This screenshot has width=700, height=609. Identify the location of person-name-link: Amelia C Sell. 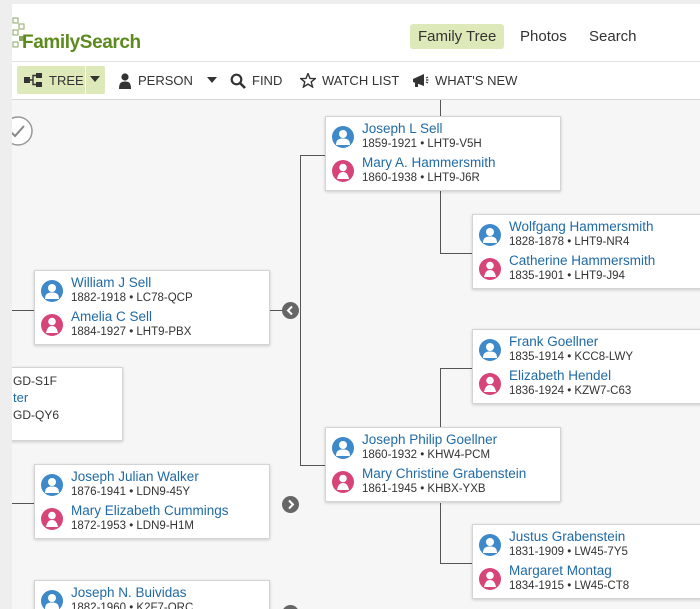
(111, 316).